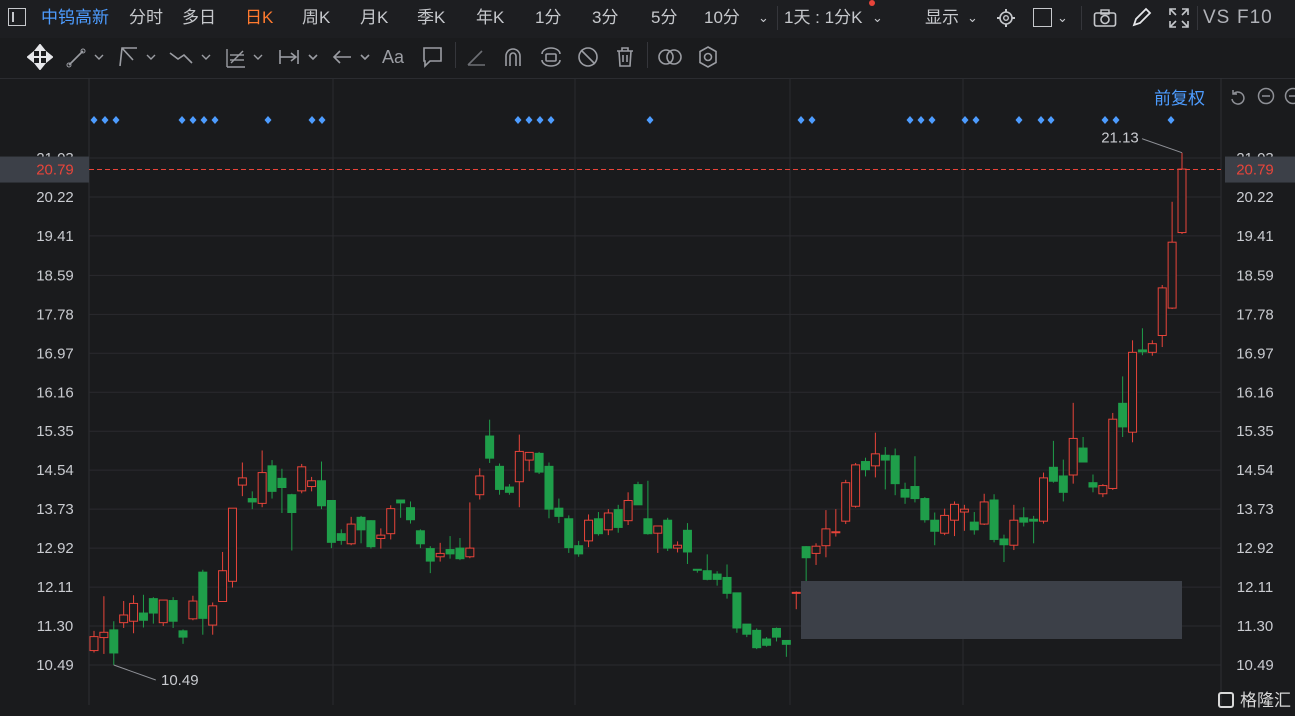 This screenshot has height=716, width=1295. What do you see at coordinates (1179, 96) in the screenshot?
I see `adjust-mode-button: 前复权` at bounding box center [1179, 96].